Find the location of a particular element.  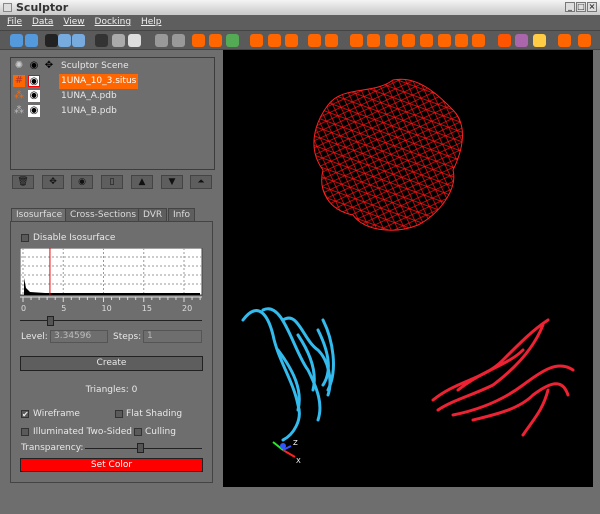

v3-icon is located at coordinates (391, 40).